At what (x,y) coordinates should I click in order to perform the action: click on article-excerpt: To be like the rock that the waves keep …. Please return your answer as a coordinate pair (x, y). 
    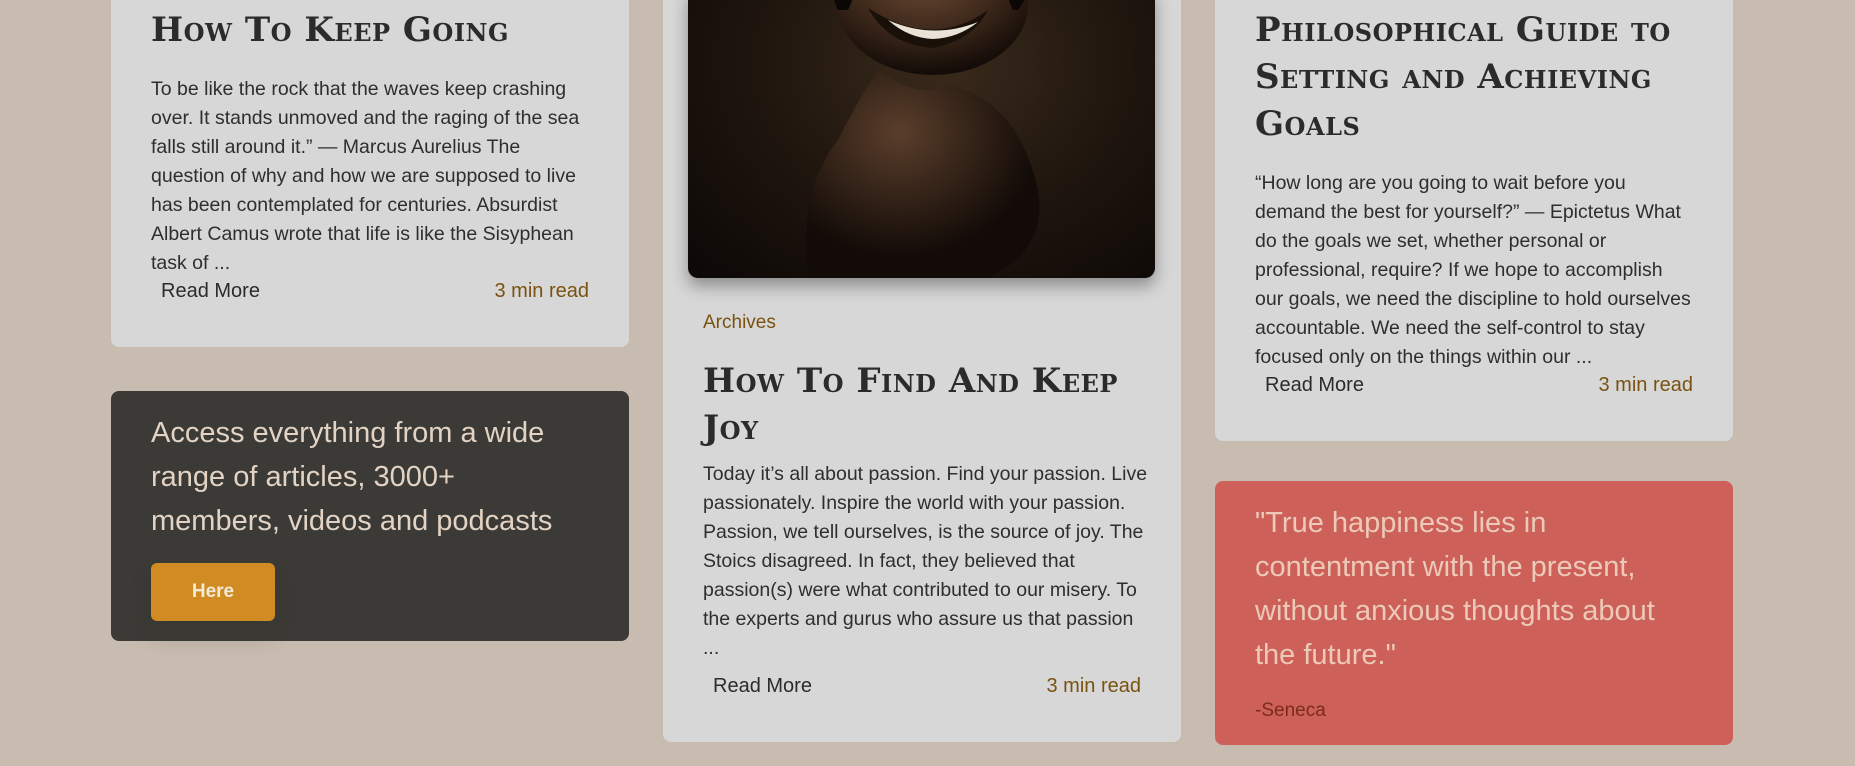
    Looking at the image, I should click on (365, 176).